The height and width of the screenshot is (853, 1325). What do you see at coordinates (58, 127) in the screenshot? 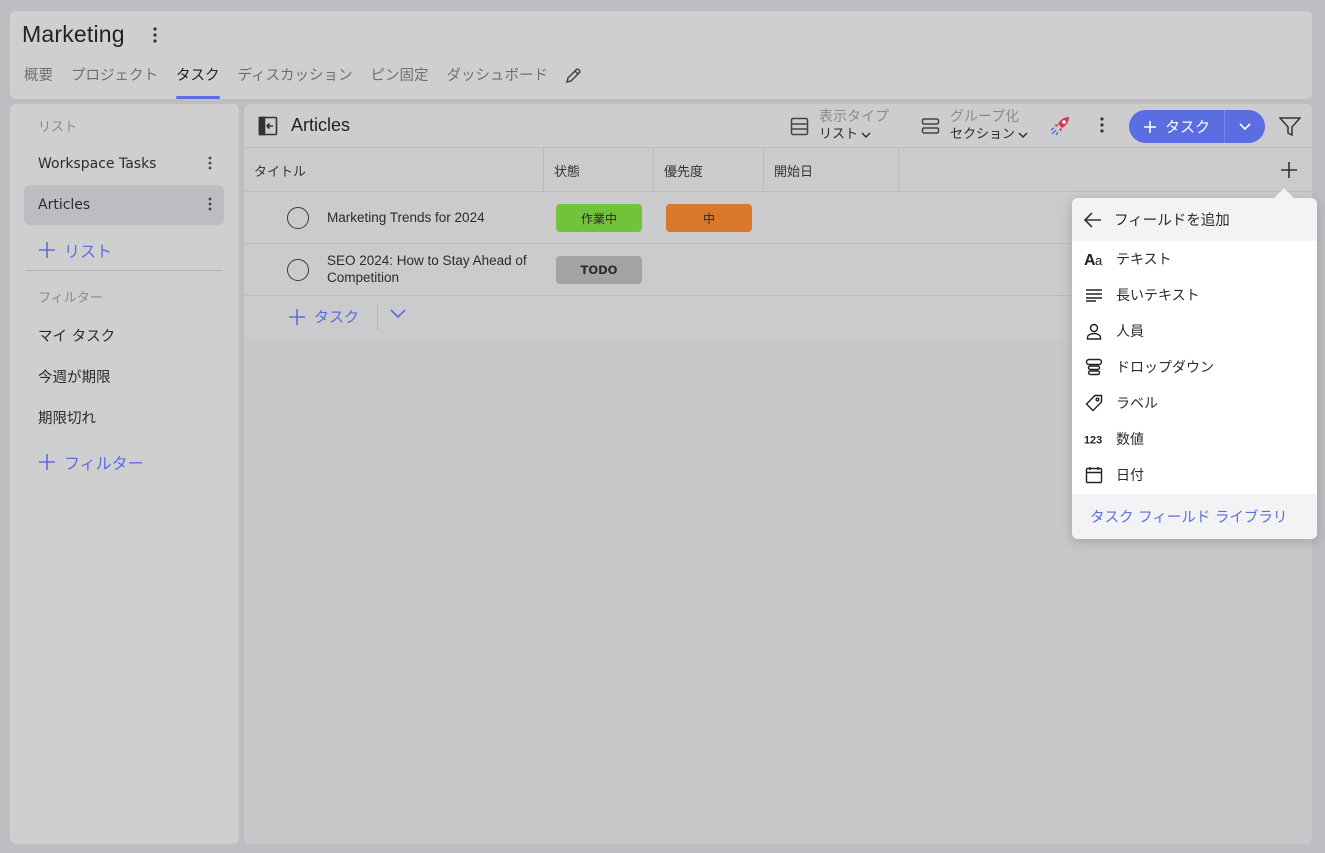
I see `lists-heading: リスト` at bounding box center [58, 127].